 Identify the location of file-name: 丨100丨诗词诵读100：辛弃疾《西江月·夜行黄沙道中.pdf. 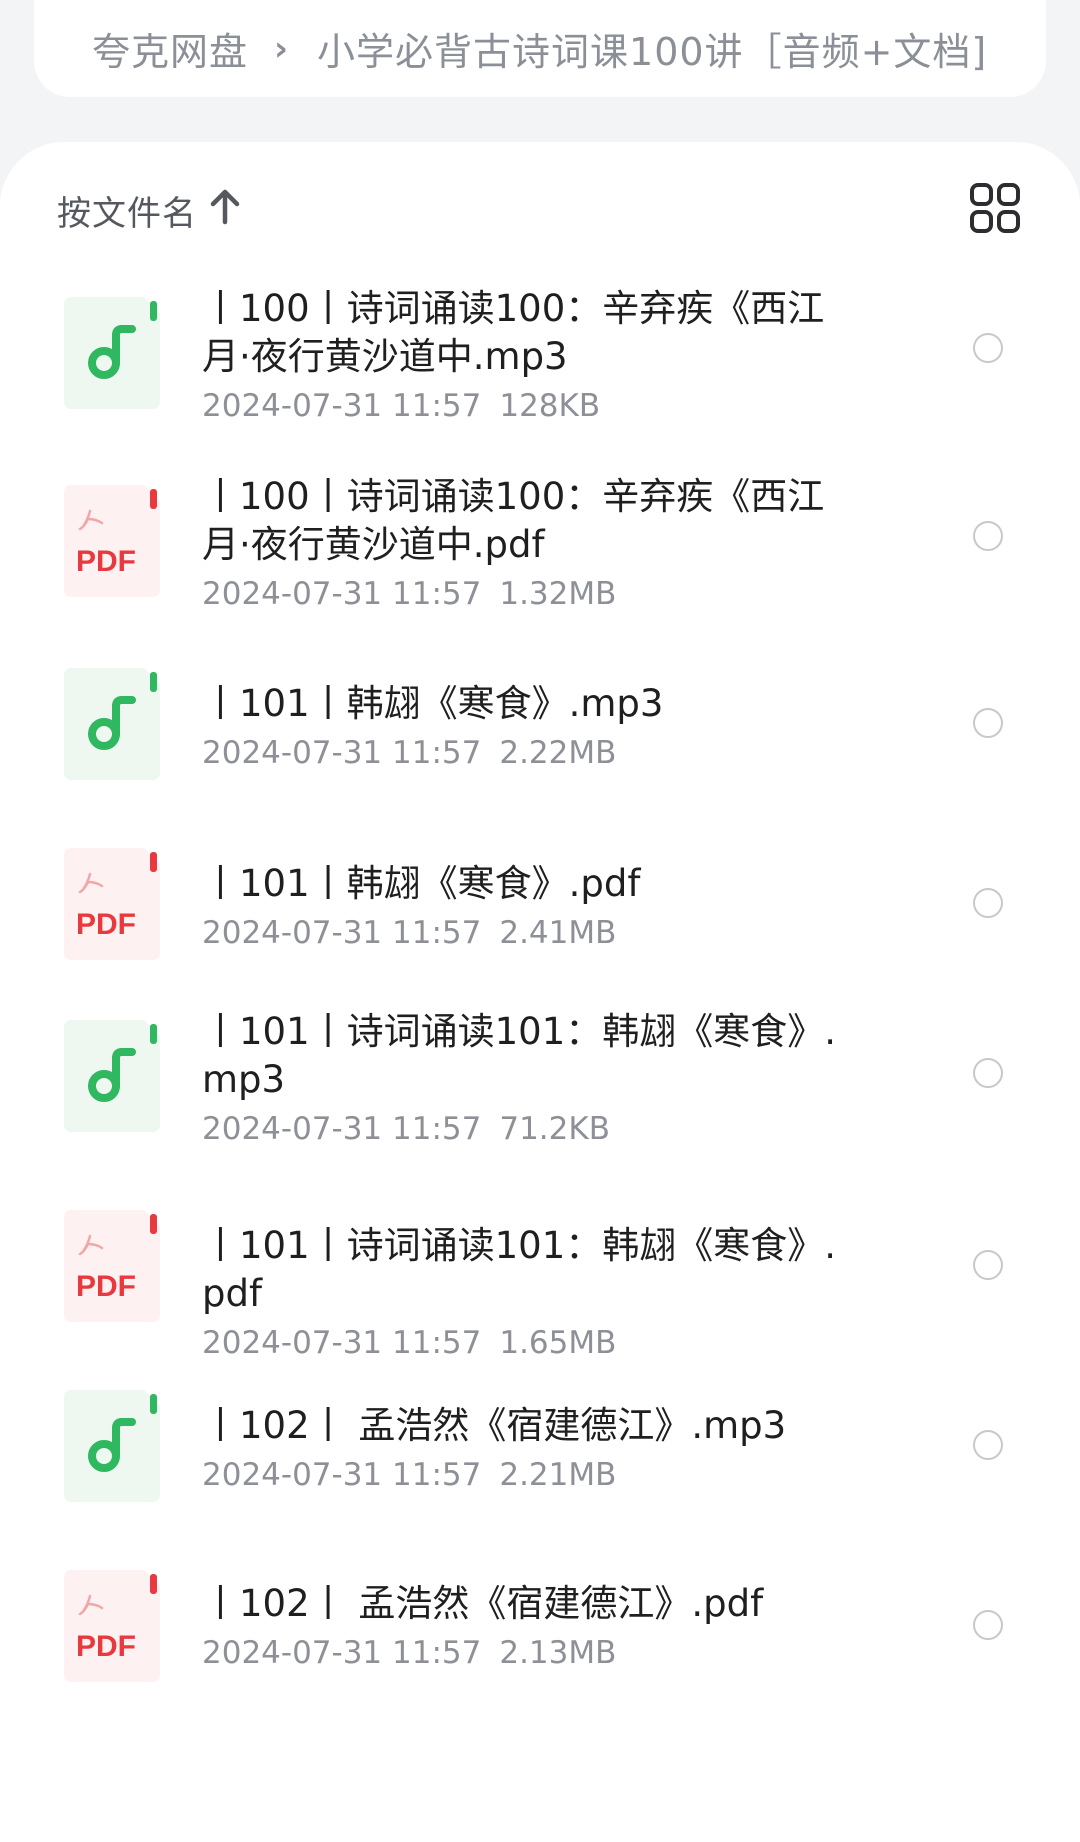
(513, 520).